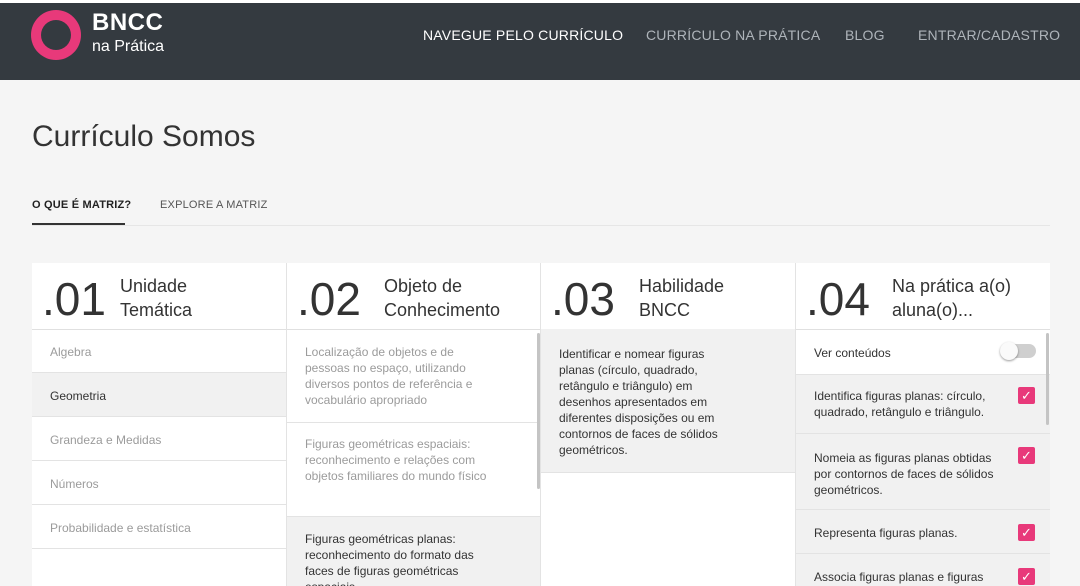  What do you see at coordinates (523, 35) in the screenshot?
I see `nav-navegue: NAVEGUE PELO CURRÍCULO` at bounding box center [523, 35].